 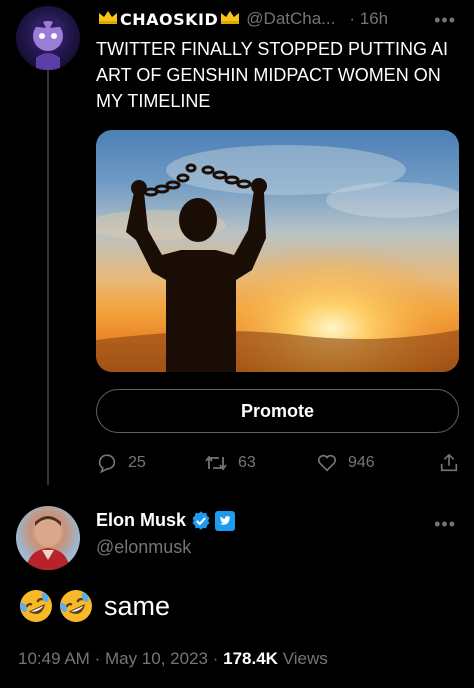 I want to click on display-name: CHAOSKID, so click(x=169, y=19).